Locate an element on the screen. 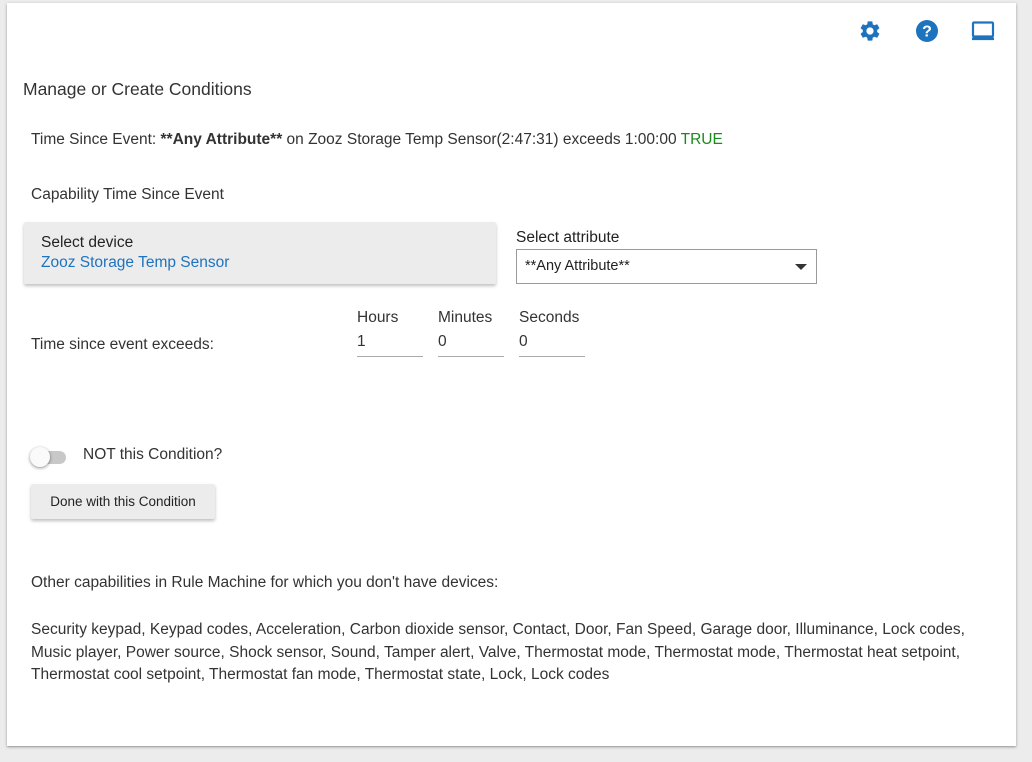  summary-attribute: **Any Attribute** is located at coordinates (221, 139).